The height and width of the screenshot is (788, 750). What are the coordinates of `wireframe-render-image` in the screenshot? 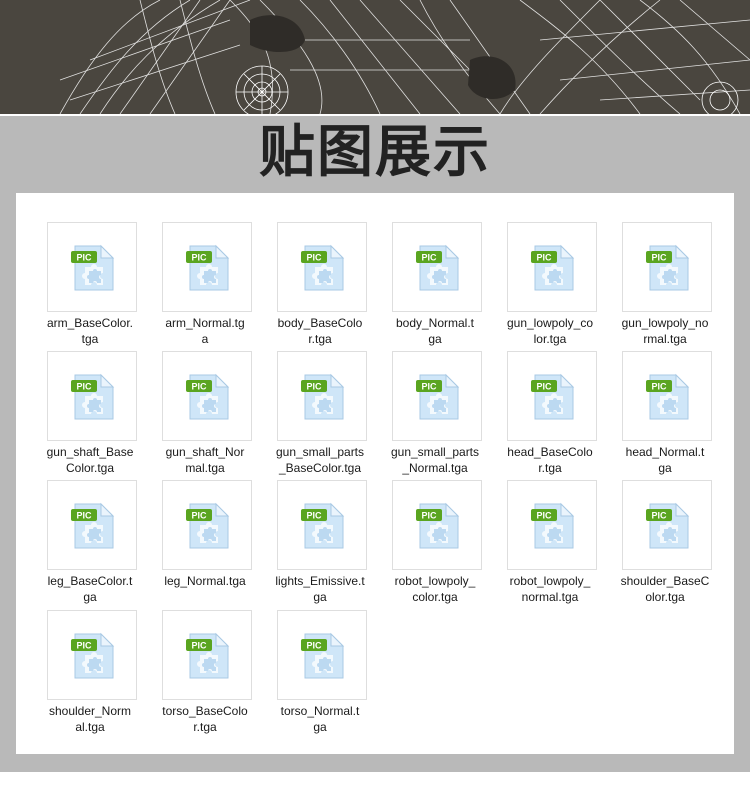 It's located at (375, 57).